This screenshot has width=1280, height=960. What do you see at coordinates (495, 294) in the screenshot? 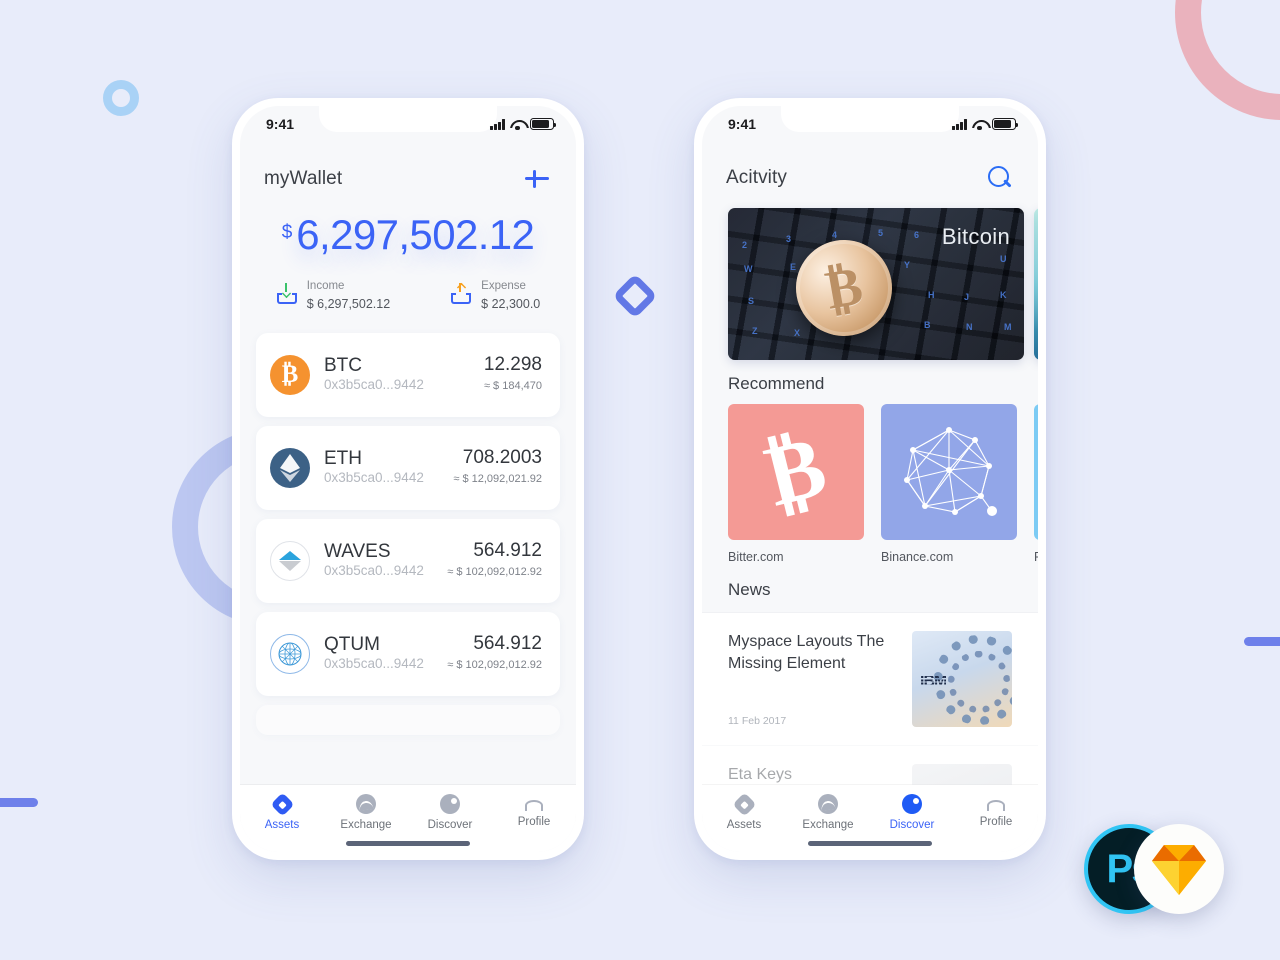
I see `expense-summary: Expense $ 22,300.0` at bounding box center [495, 294].